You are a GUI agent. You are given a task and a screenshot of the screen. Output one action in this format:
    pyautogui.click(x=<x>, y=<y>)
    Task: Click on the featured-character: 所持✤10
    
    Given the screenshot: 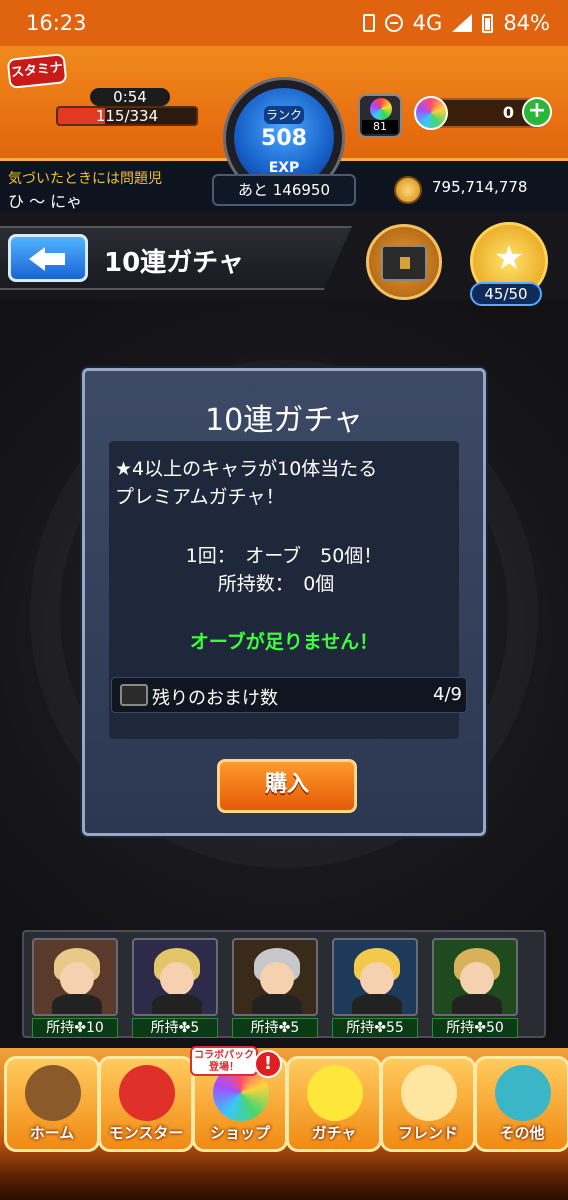 What is the action you would take?
    pyautogui.click(x=75, y=988)
    